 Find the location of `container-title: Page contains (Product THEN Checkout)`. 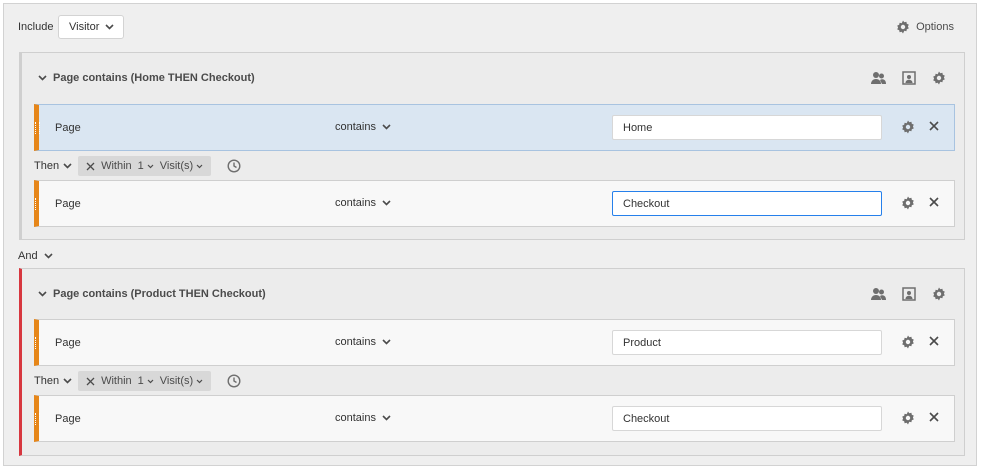

container-title: Page contains (Product THEN Checkout) is located at coordinates (159, 294).